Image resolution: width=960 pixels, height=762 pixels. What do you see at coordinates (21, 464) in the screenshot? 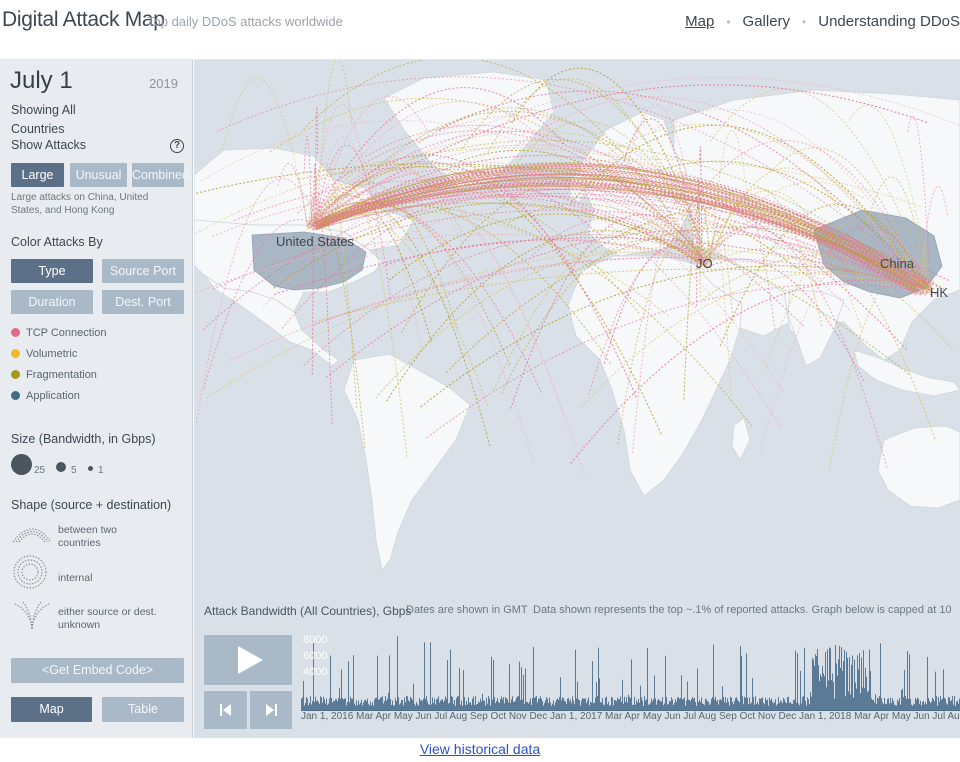
I see `size-large-dot-icon` at bounding box center [21, 464].